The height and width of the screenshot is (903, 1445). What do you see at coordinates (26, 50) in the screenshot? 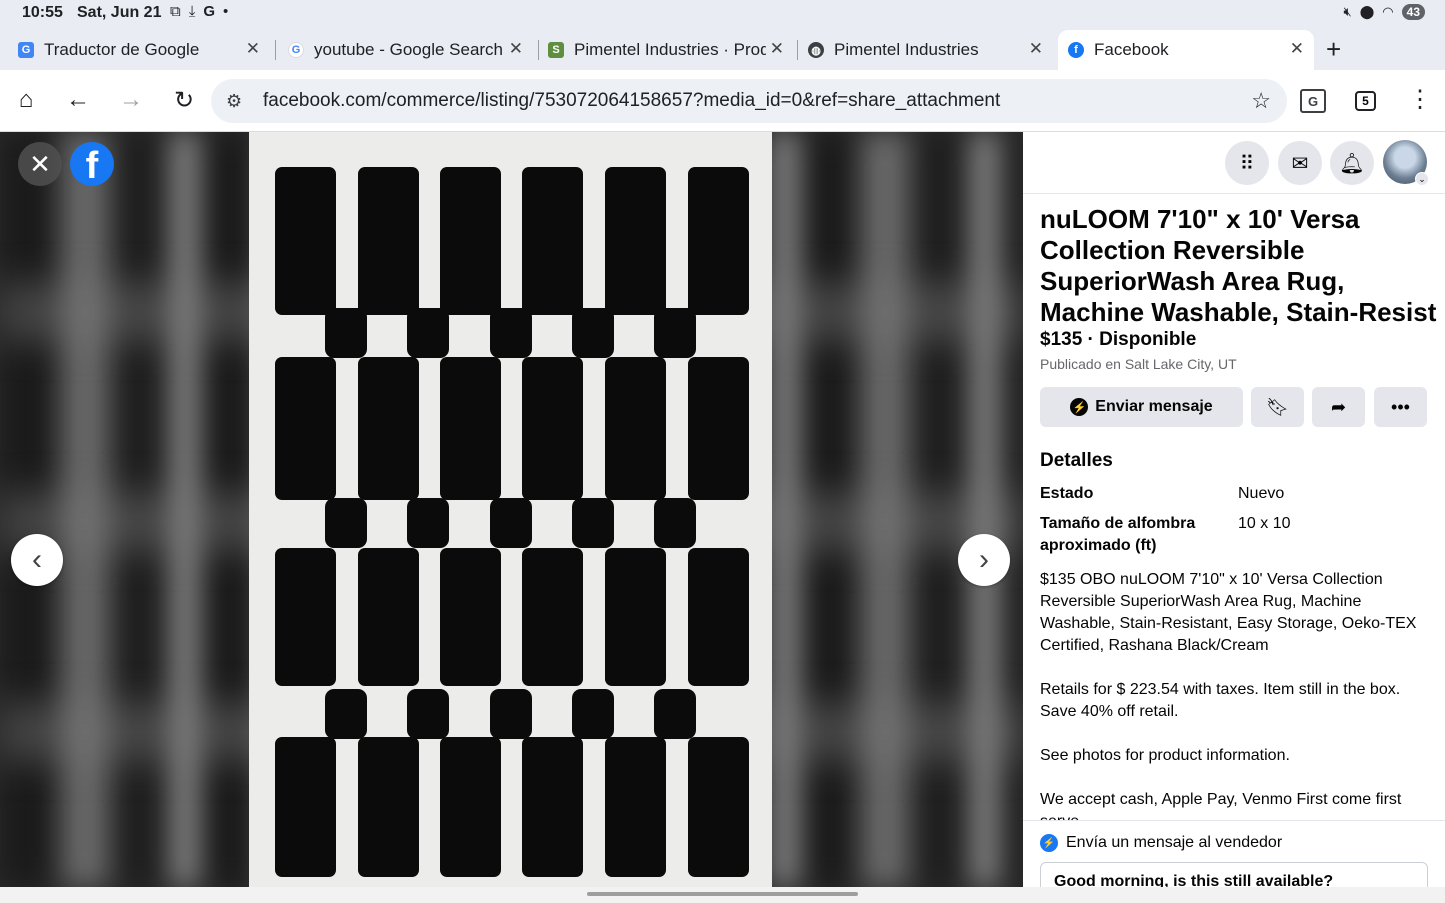
I see `google-translate-icon: G` at bounding box center [26, 50].